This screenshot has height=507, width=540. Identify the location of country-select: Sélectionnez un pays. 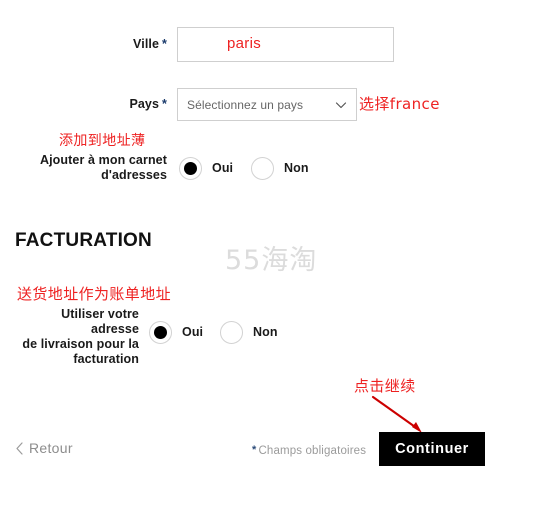
(267, 104).